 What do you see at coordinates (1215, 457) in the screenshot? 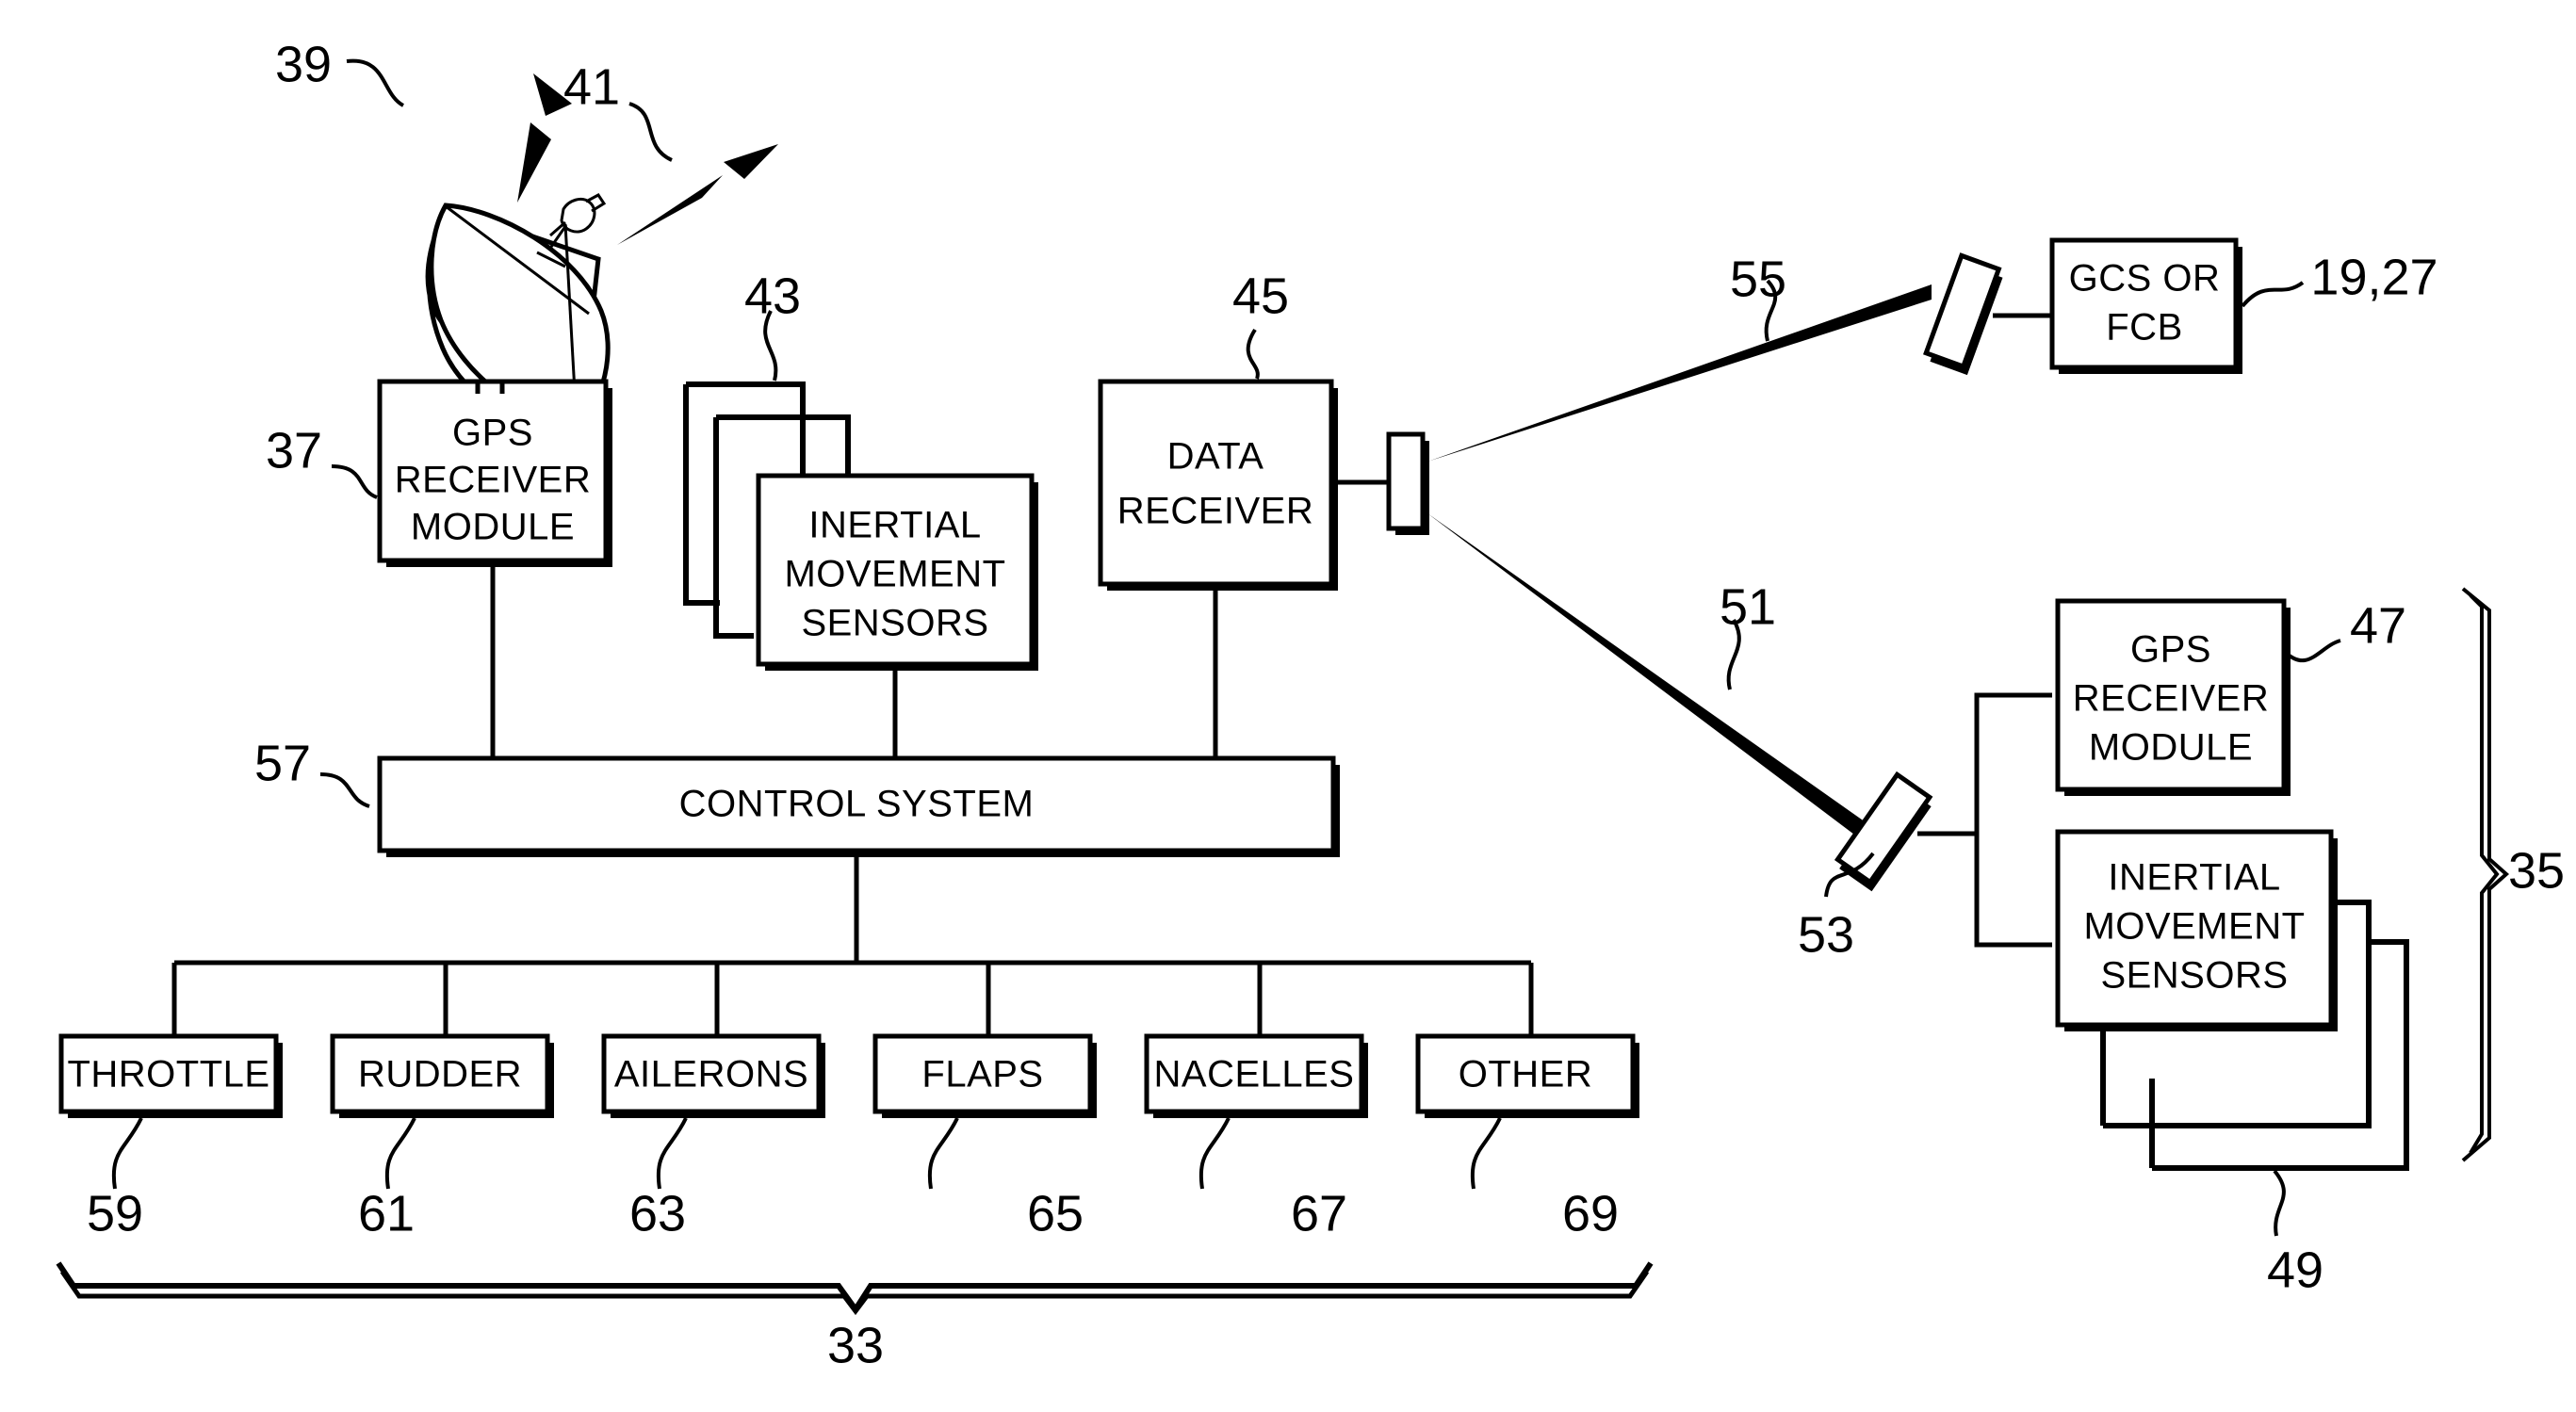
I see `data-receiver-line1: DATA` at bounding box center [1215, 457].